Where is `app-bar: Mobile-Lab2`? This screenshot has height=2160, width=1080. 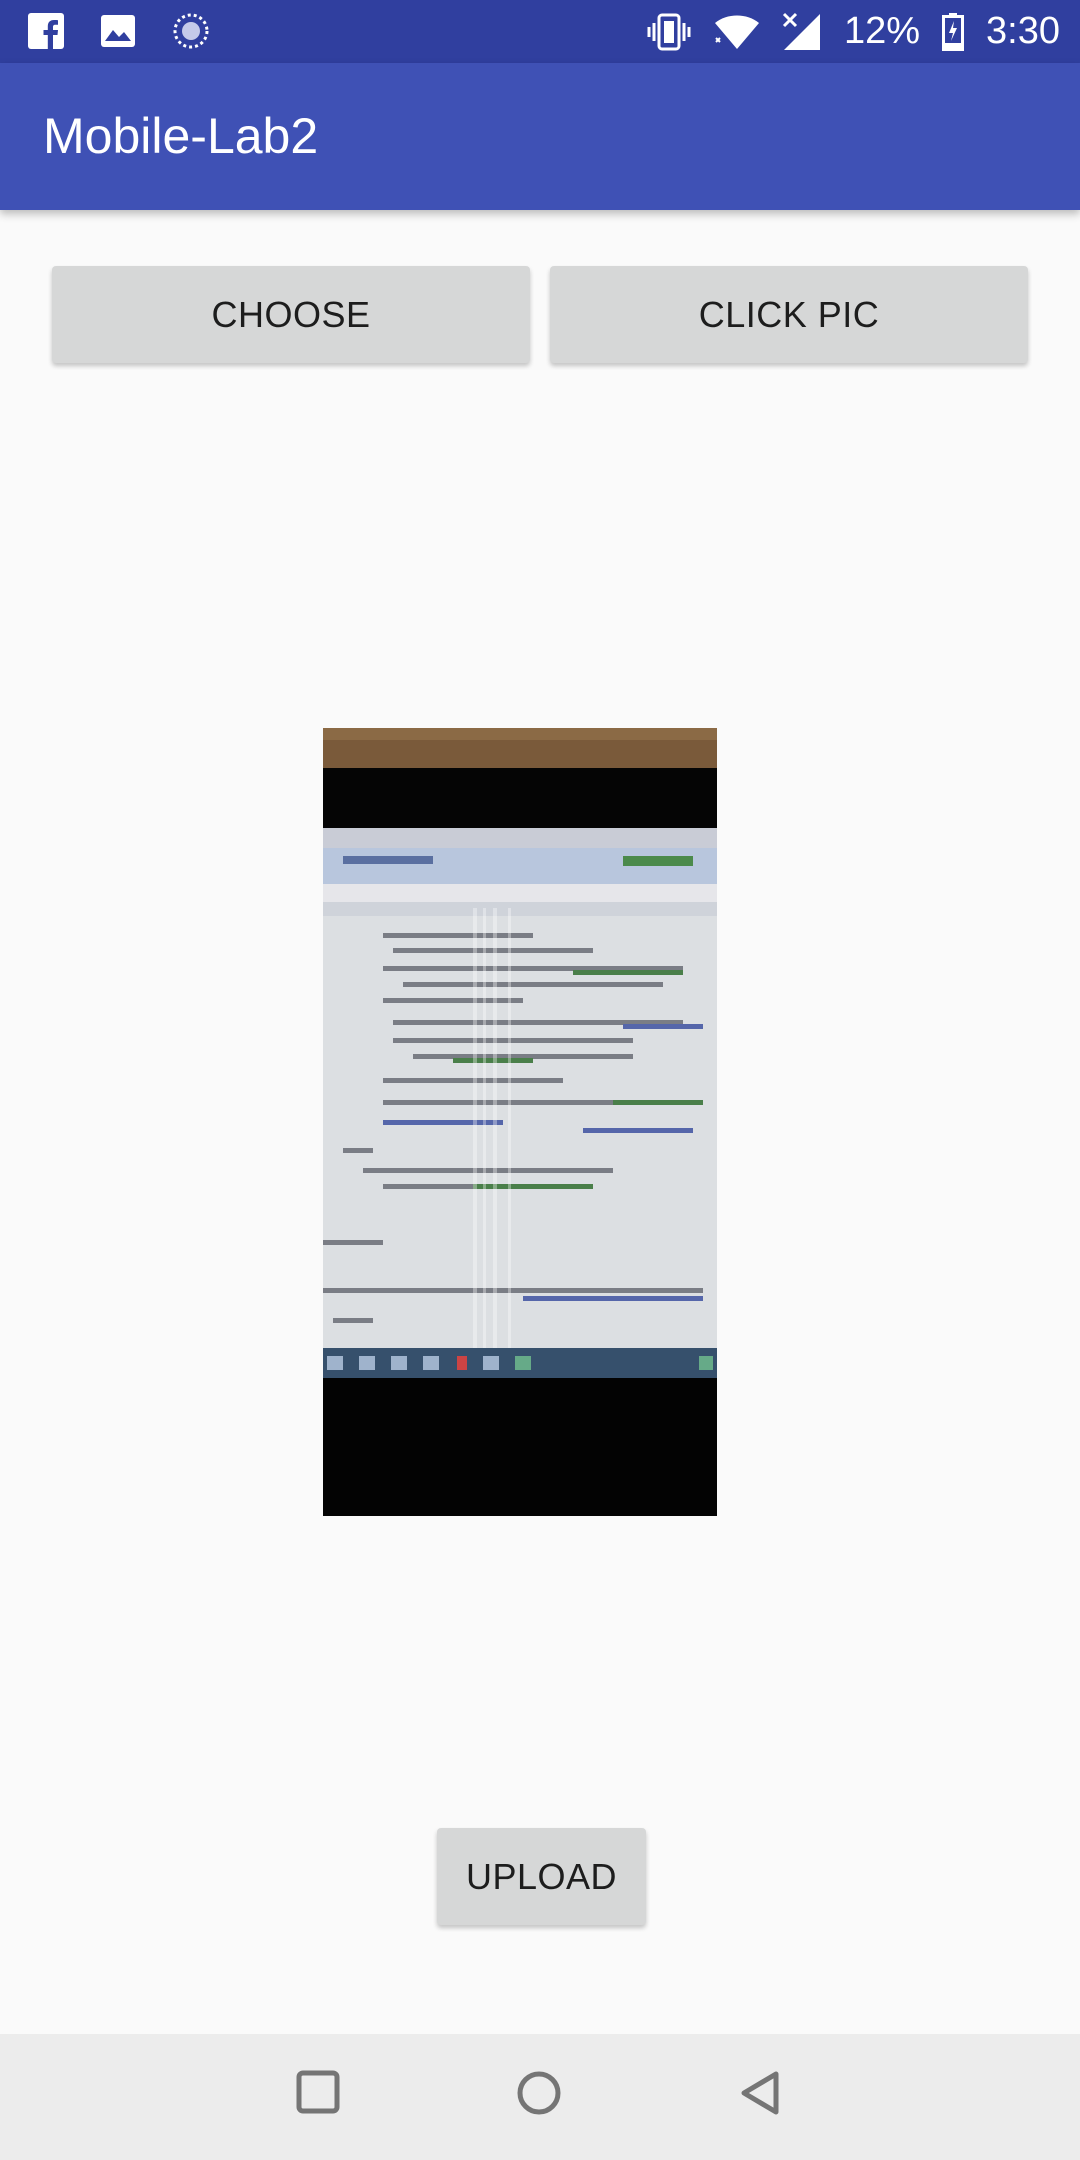
app-bar: Mobile-Lab2 is located at coordinates (540, 136).